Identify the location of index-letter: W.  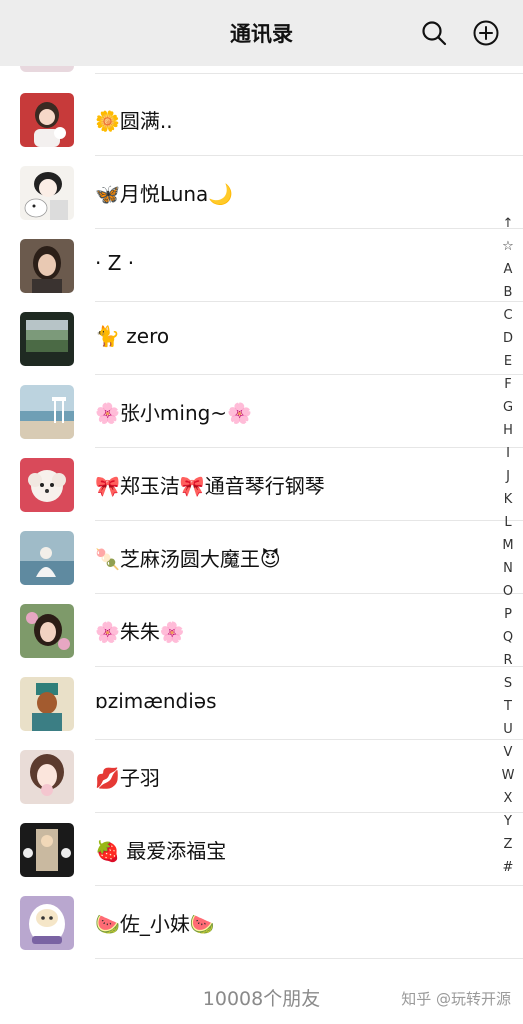
(508, 775).